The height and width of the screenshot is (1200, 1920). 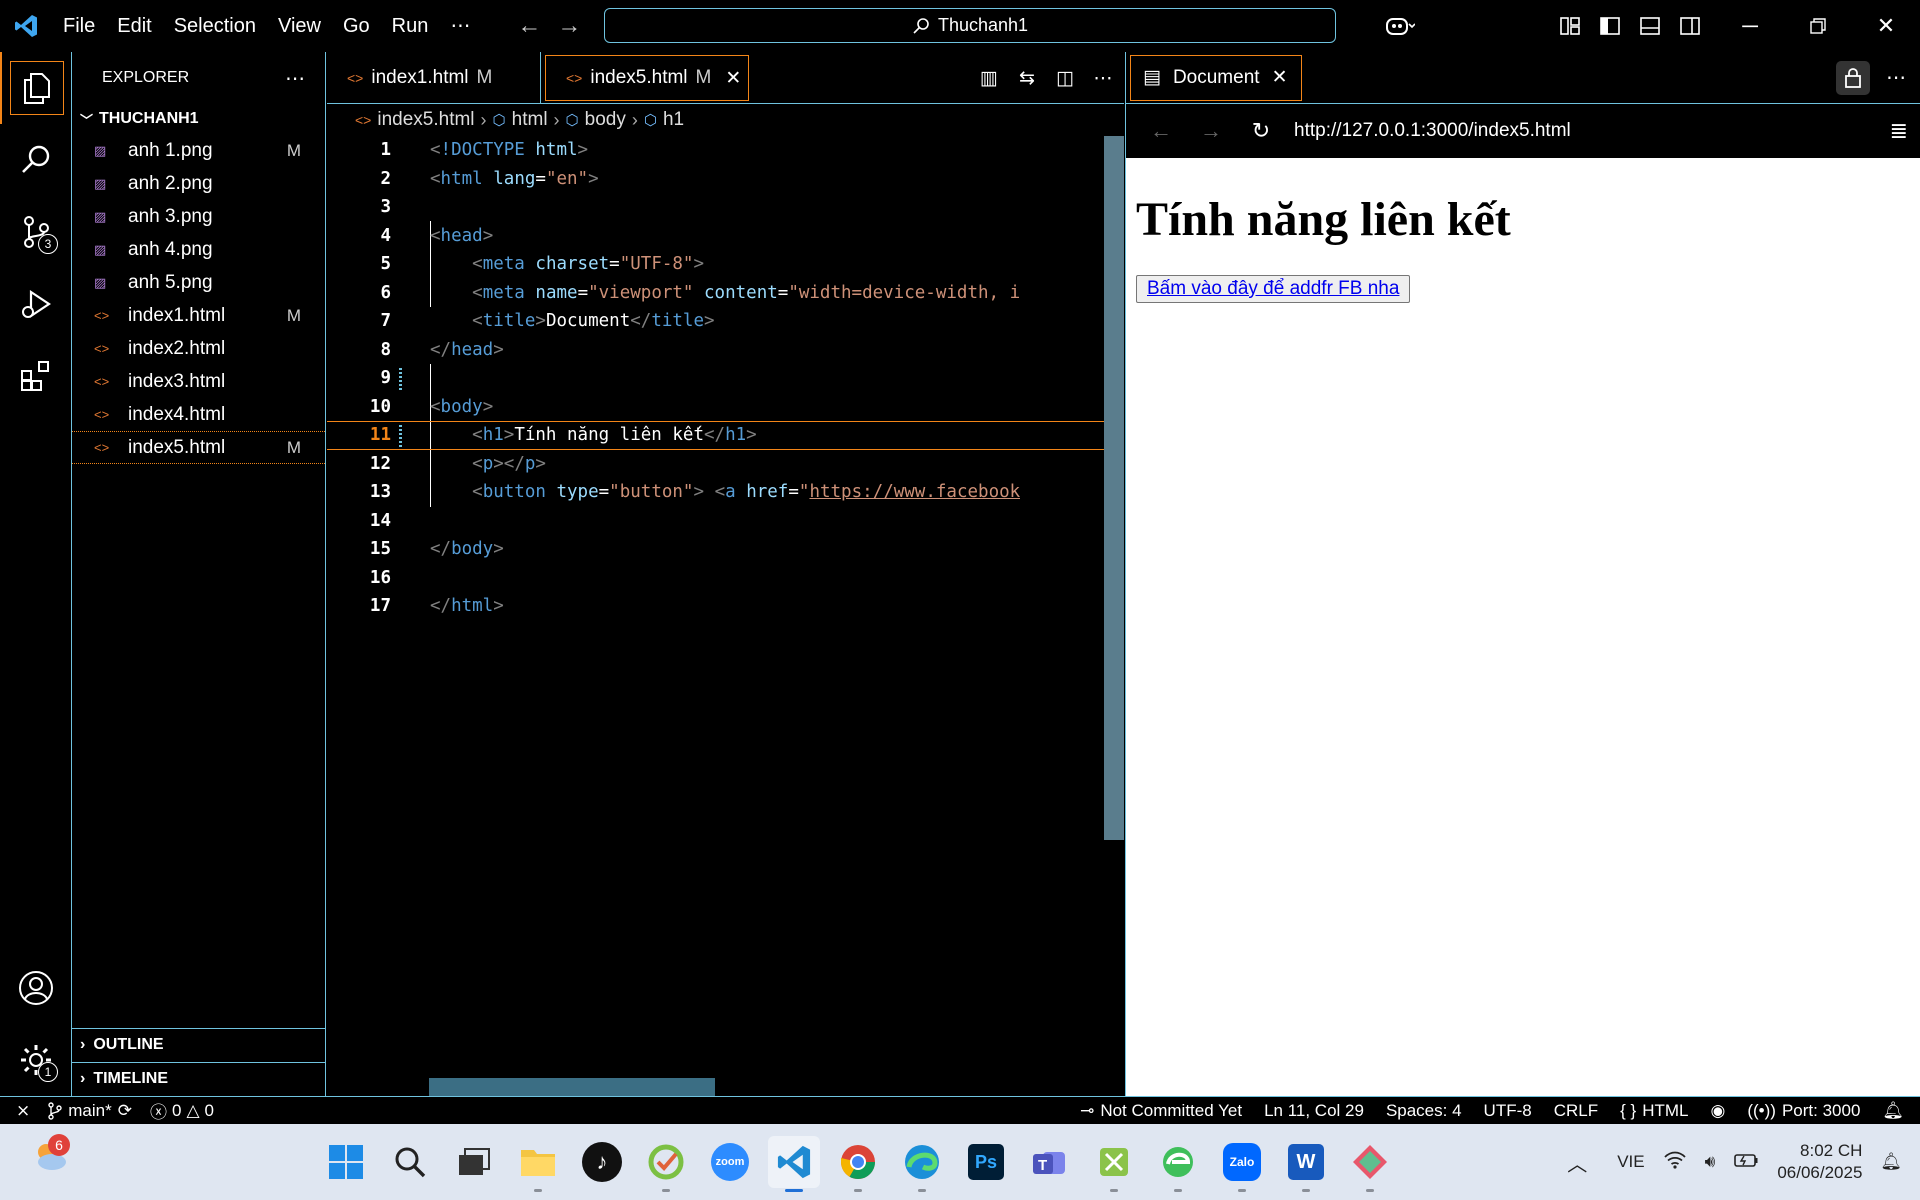 I want to click on start-button, so click(x=346, y=1162).